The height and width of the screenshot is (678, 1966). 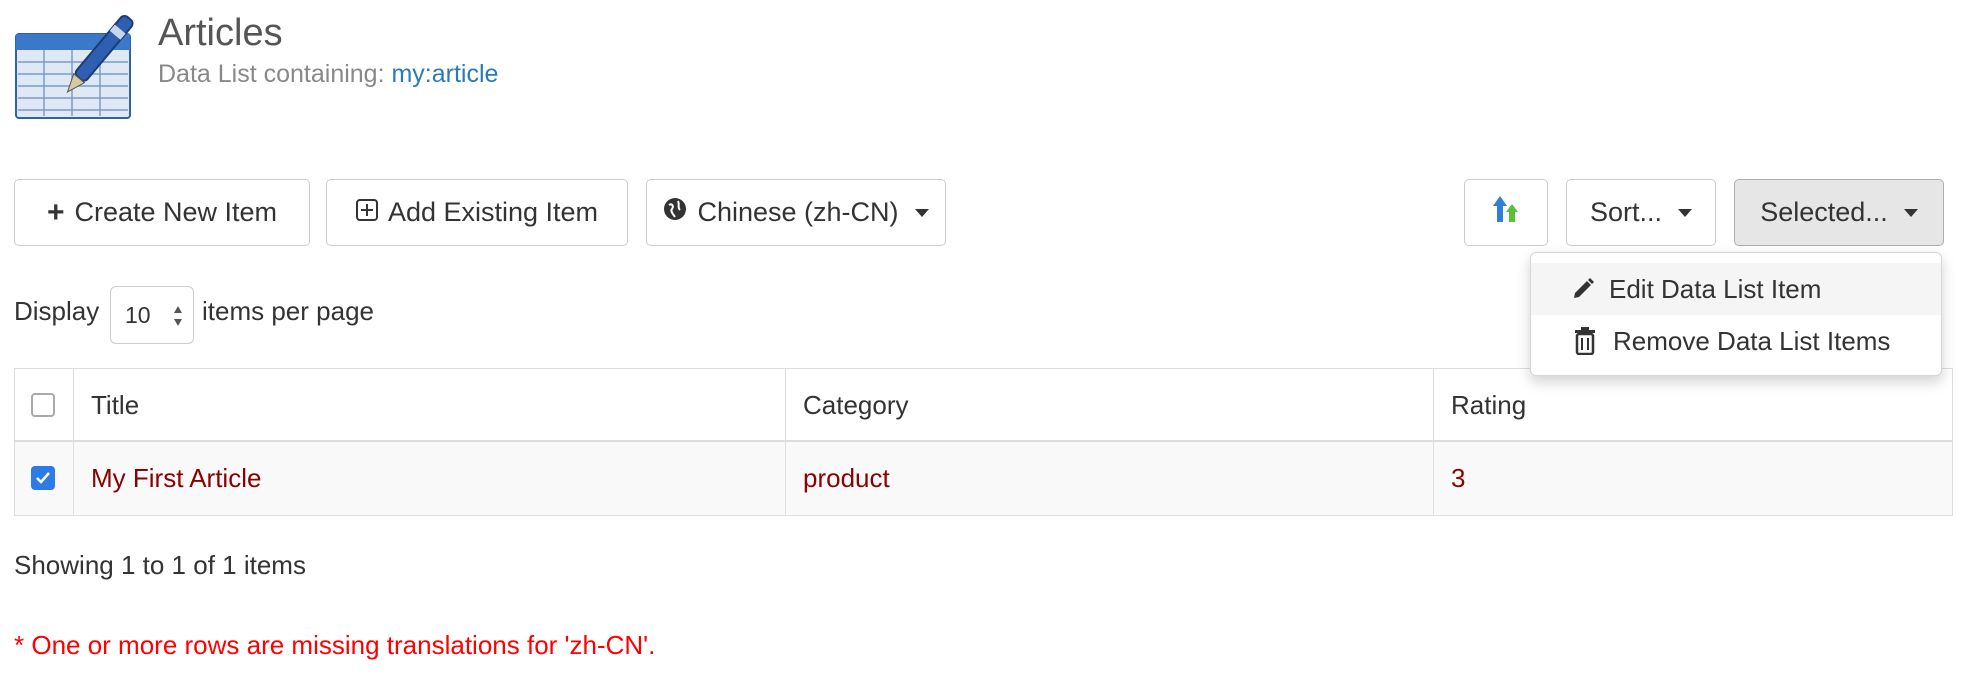 What do you see at coordinates (178, 316) in the screenshot?
I see `select-arrows-icon` at bounding box center [178, 316].